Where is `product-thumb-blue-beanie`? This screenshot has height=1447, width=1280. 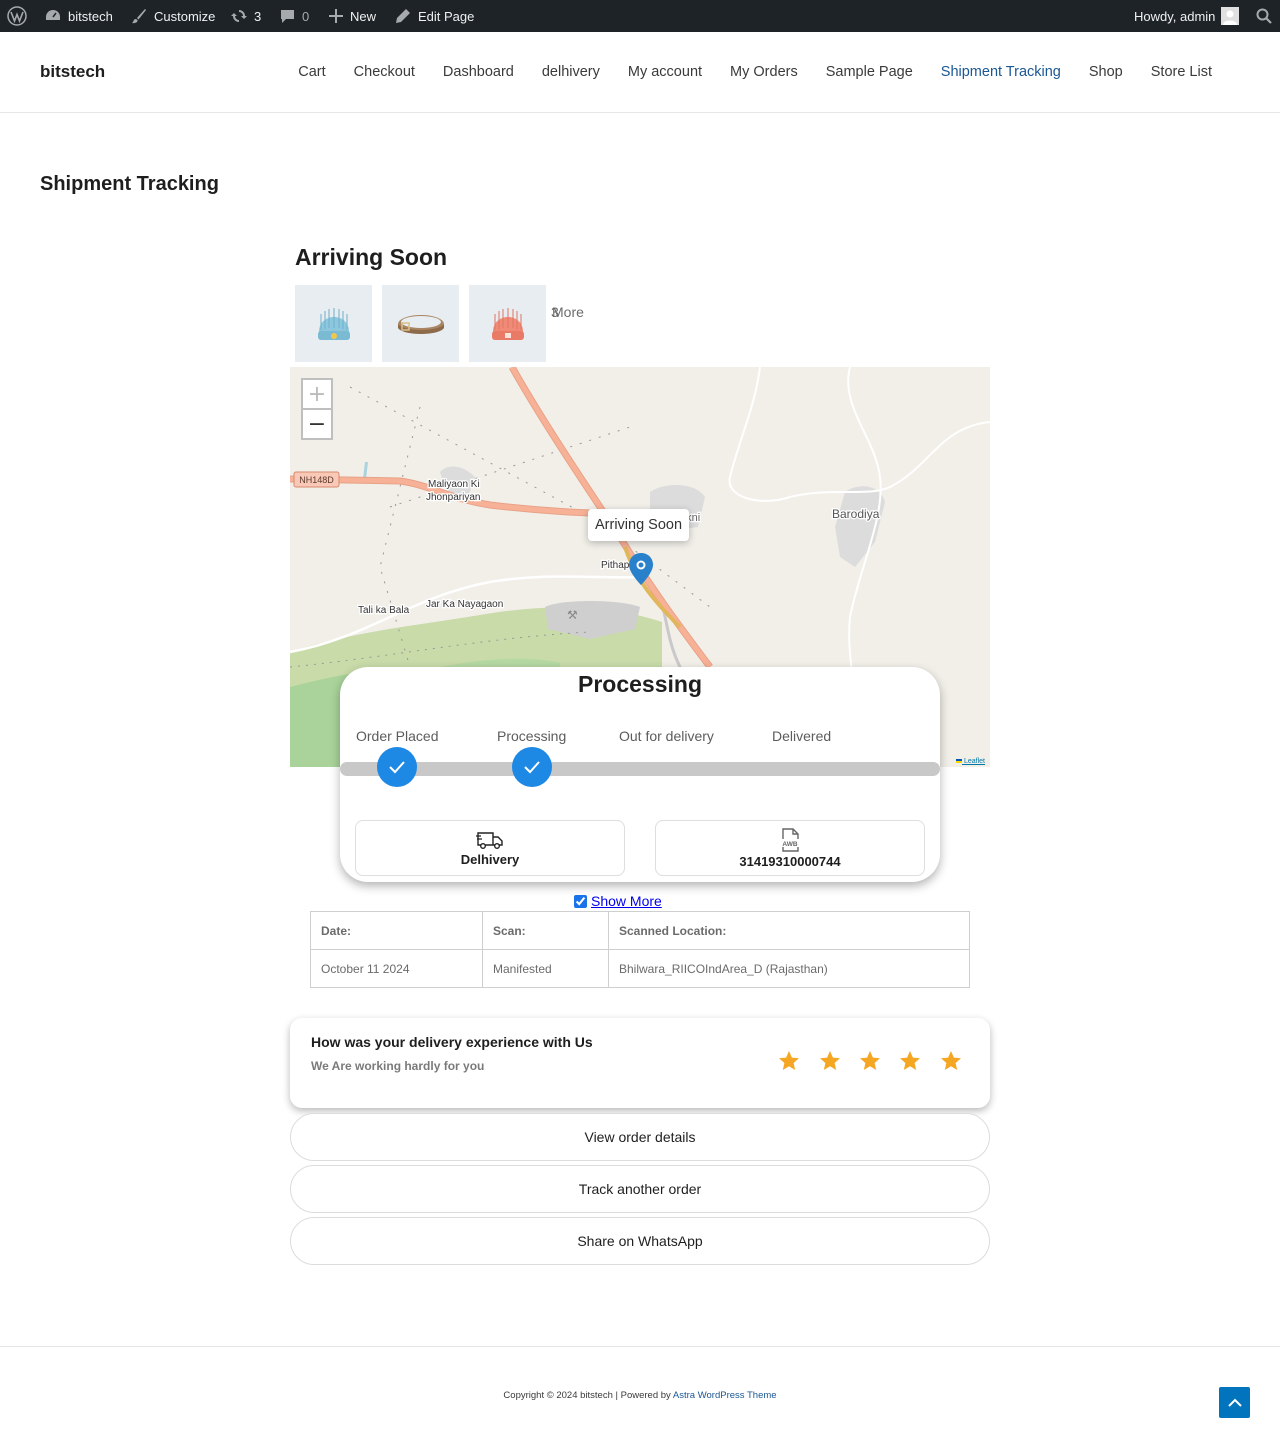
product-thumb-blue-beanie is located at coordinates (333, 323).